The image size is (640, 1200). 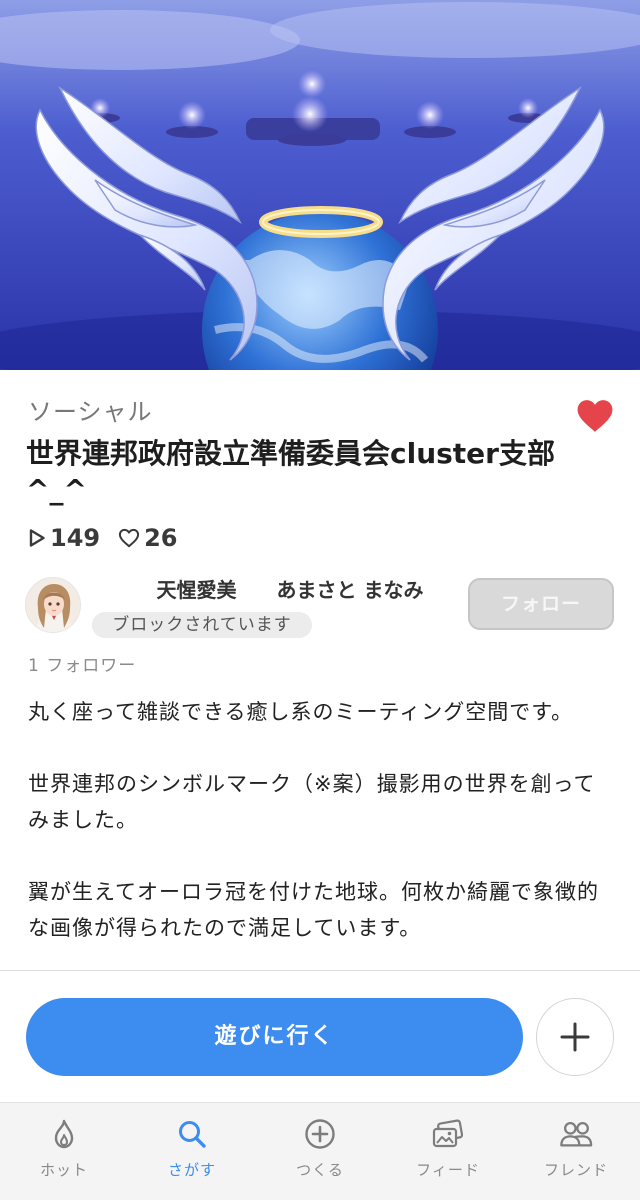 I want to click on world-title: 世界連邦政府設立準備委員会cluster支部^_^, so click(x=290, y=471).